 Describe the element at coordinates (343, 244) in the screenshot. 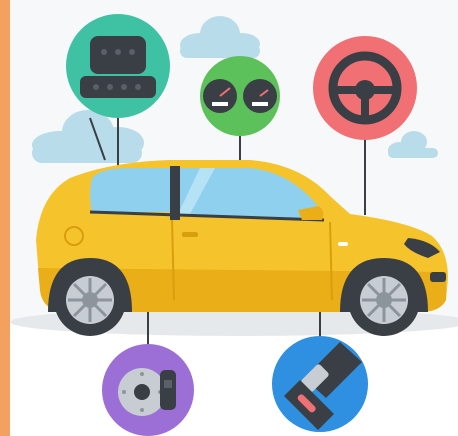

I see `car-marker-light` at that location.